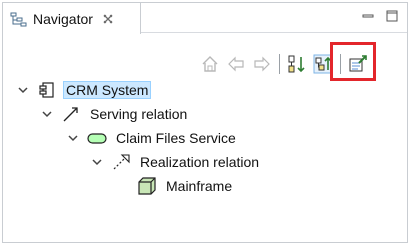 Image resolution: width=413 pixels, height=245 pixels. What do you see at coordinates (139, 114) in the screenshot?
I see `tree-item-label: Serving relation` at bounding box center [139, 114].